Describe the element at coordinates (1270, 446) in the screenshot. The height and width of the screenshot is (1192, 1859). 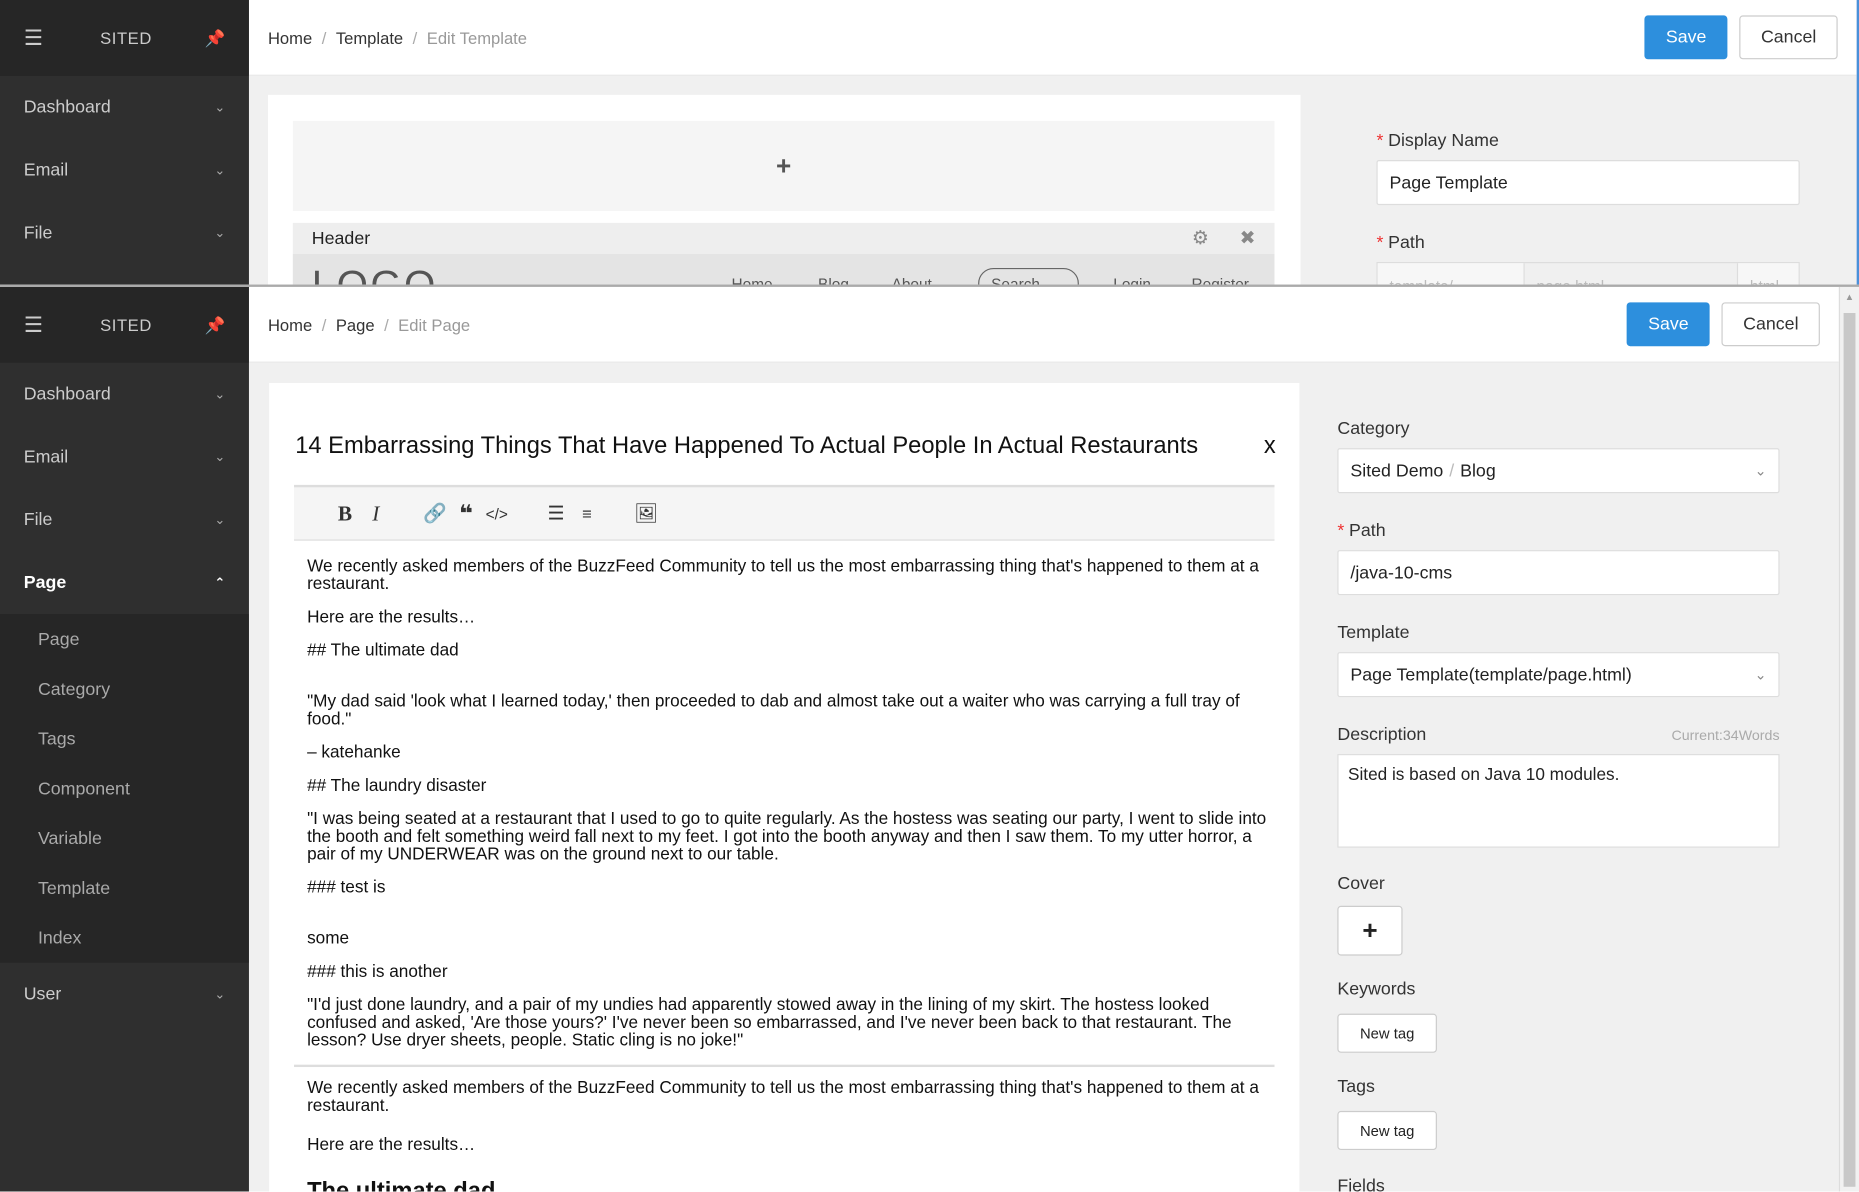
I see `close-icon: x` at that location.